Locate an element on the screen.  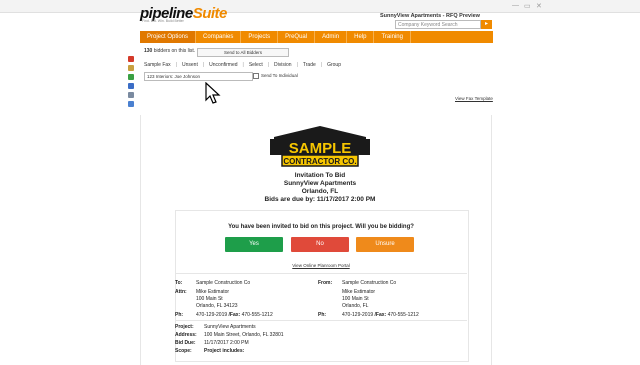
logo-contractor-text: CONTRACTOR CO. is located at coordinates (319, 161).